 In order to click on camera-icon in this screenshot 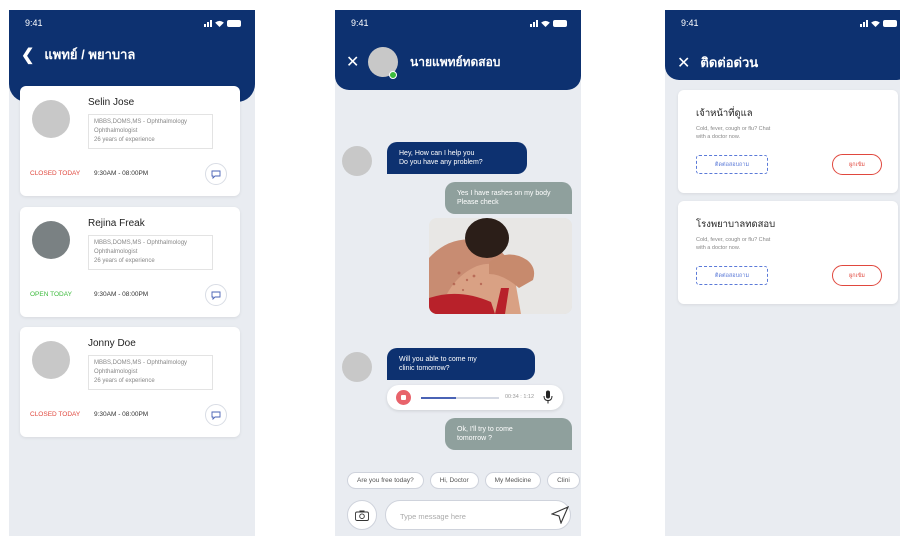, I will do `click(362, 515)`.